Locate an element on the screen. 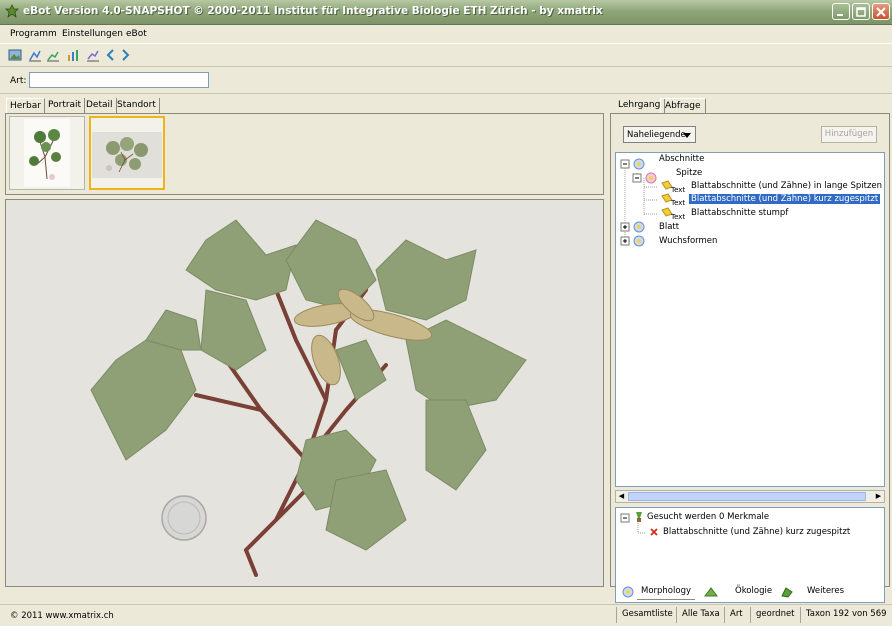 This screenshot has height=626, width=892. add-button: Hinzufügen is located at coordinates (849, 134).